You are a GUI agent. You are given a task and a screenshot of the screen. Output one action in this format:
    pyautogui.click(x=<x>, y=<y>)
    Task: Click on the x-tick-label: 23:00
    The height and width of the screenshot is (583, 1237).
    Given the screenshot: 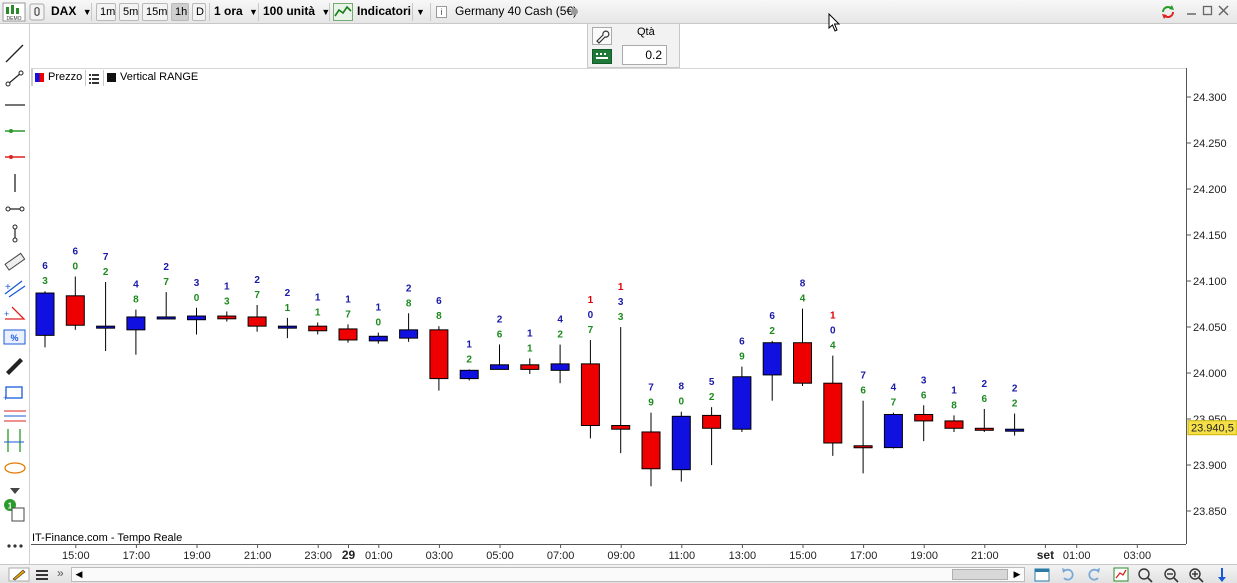 What is the action you would take?
    pyautogui.click(x=318, y=556)
    